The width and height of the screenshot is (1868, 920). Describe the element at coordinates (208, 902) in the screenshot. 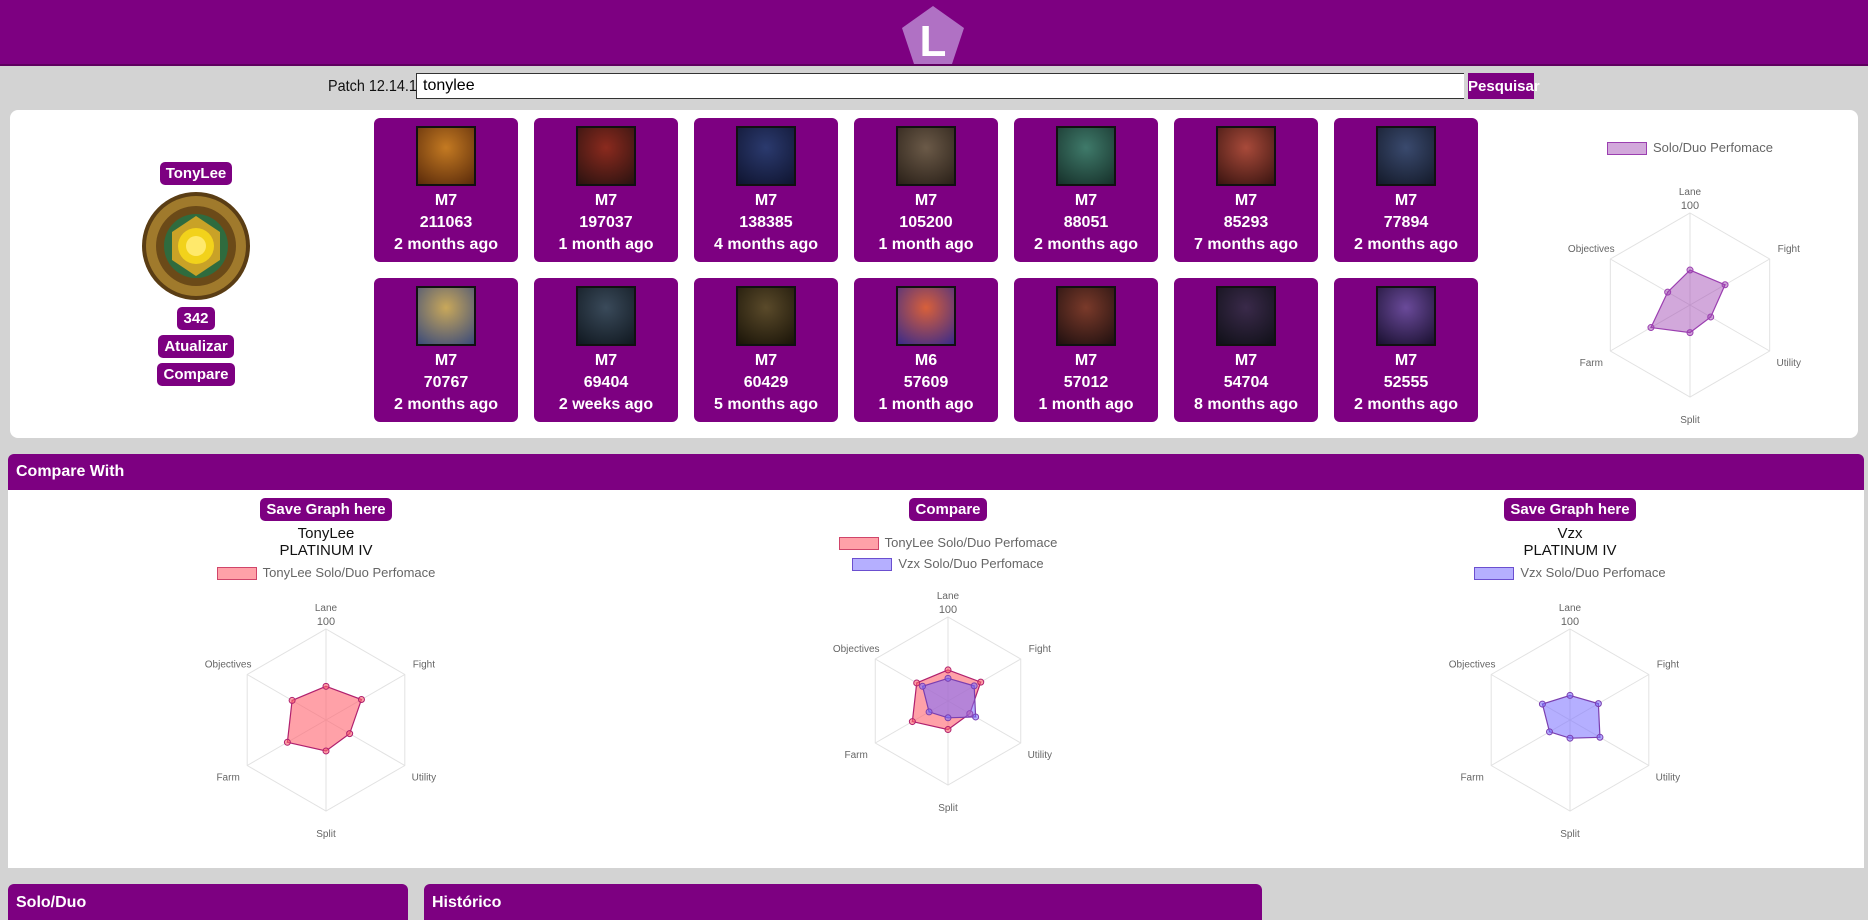

I see `solo-duo-tab: Solo/Duo` at that location.